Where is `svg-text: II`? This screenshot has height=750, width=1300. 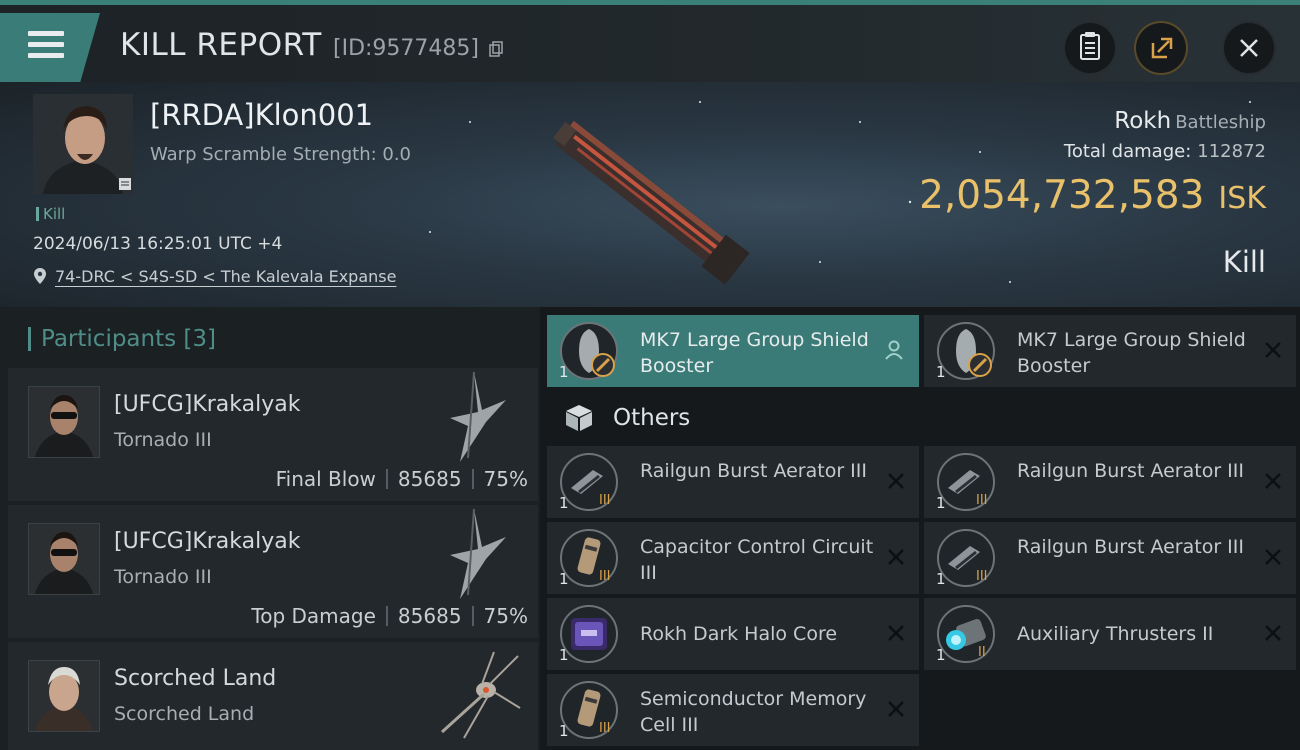
svg-text: II is located at coordinates (982, 652).